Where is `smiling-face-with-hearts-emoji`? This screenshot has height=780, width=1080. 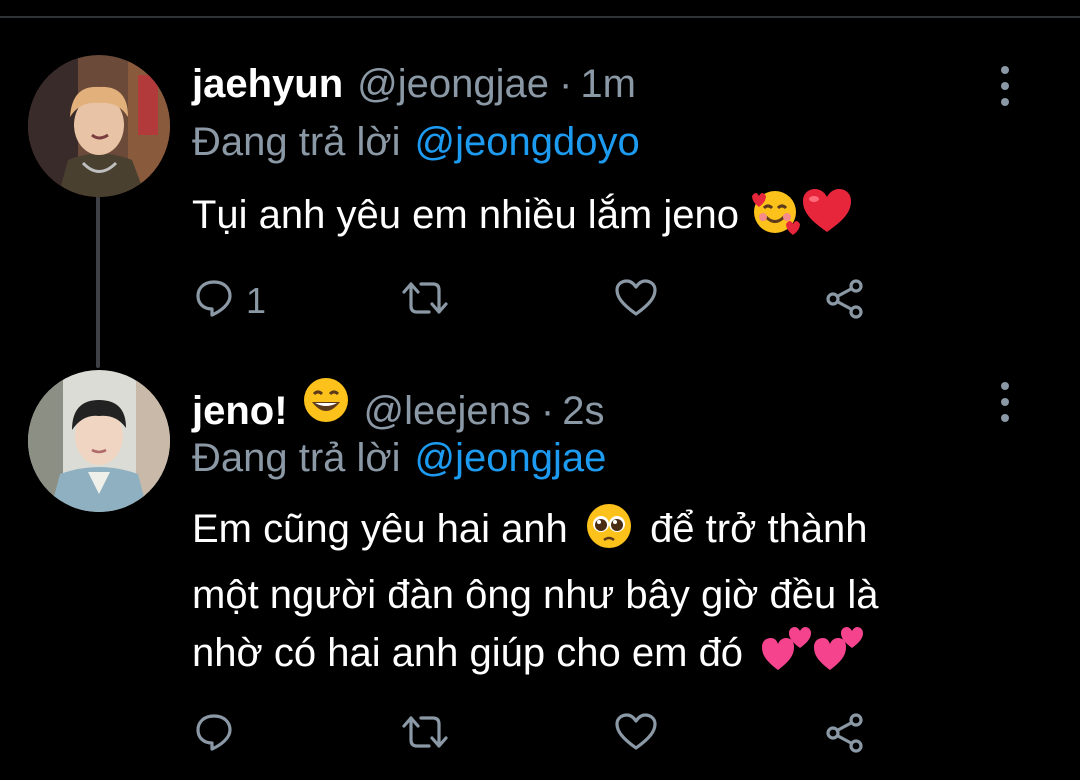
smiling-face-with-hearts-emoji is located at coordinates (775, 219).